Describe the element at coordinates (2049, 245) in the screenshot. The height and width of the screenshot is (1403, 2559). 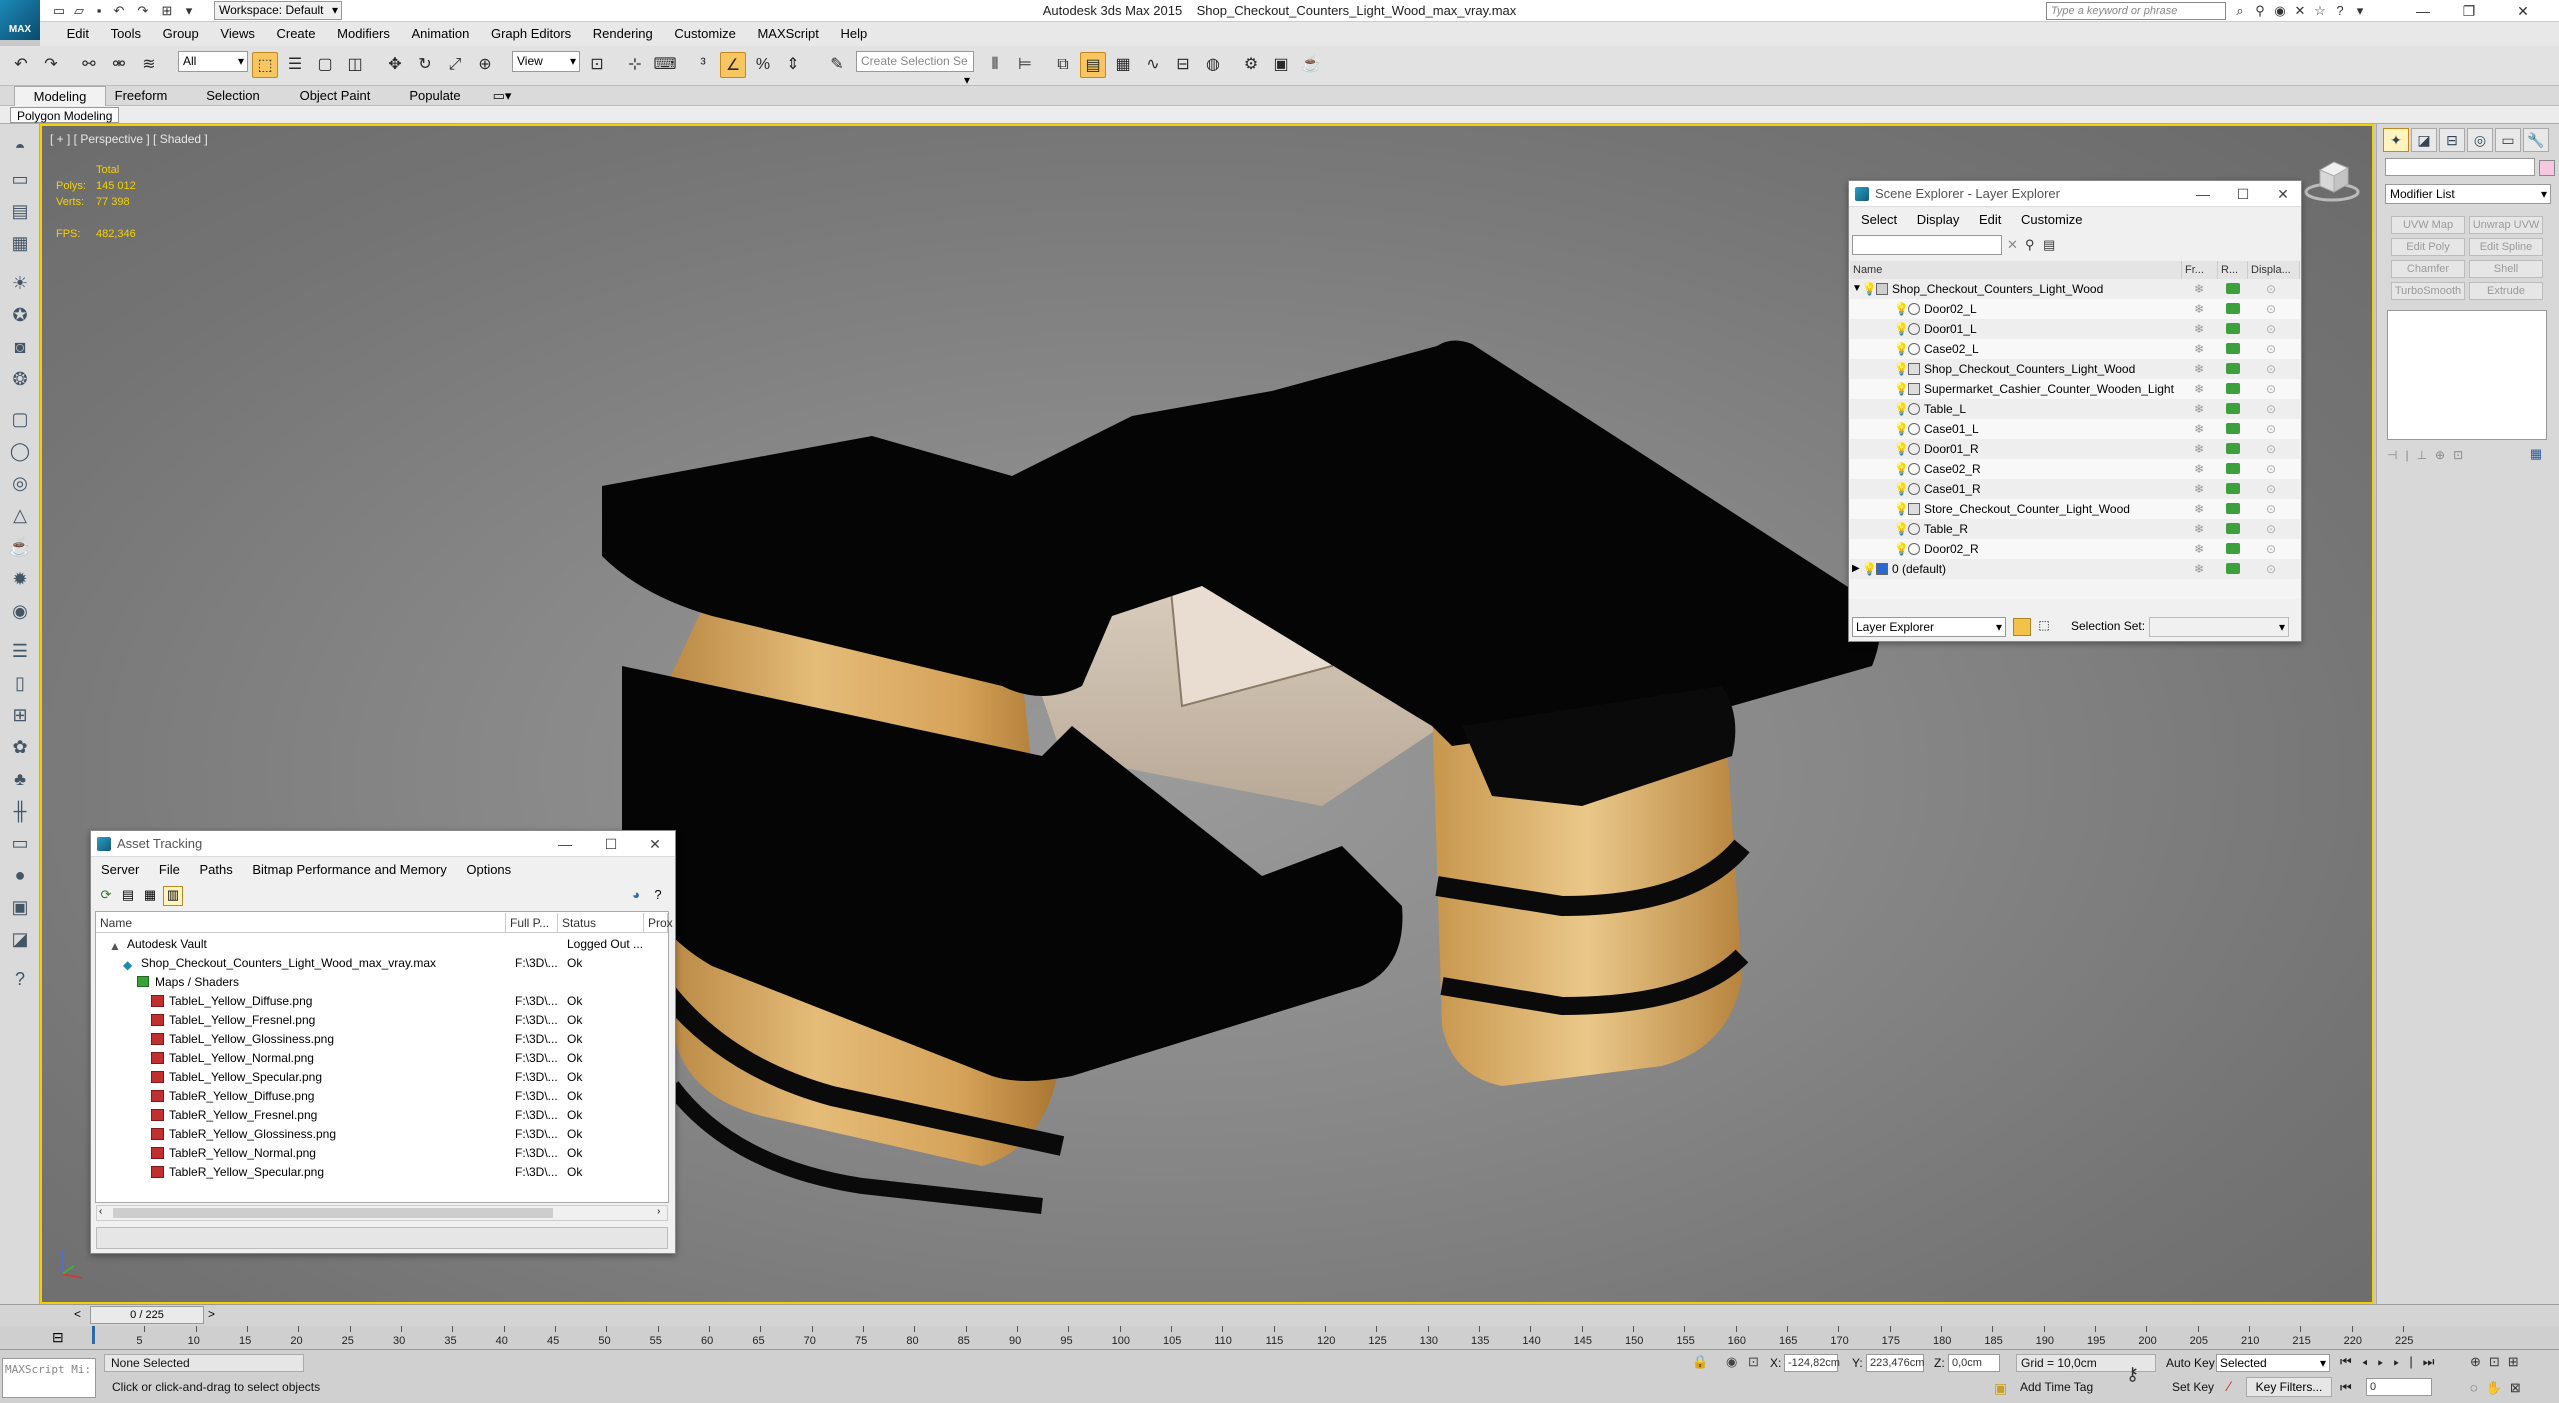
I see `se-options-icon: ▤` at that location.